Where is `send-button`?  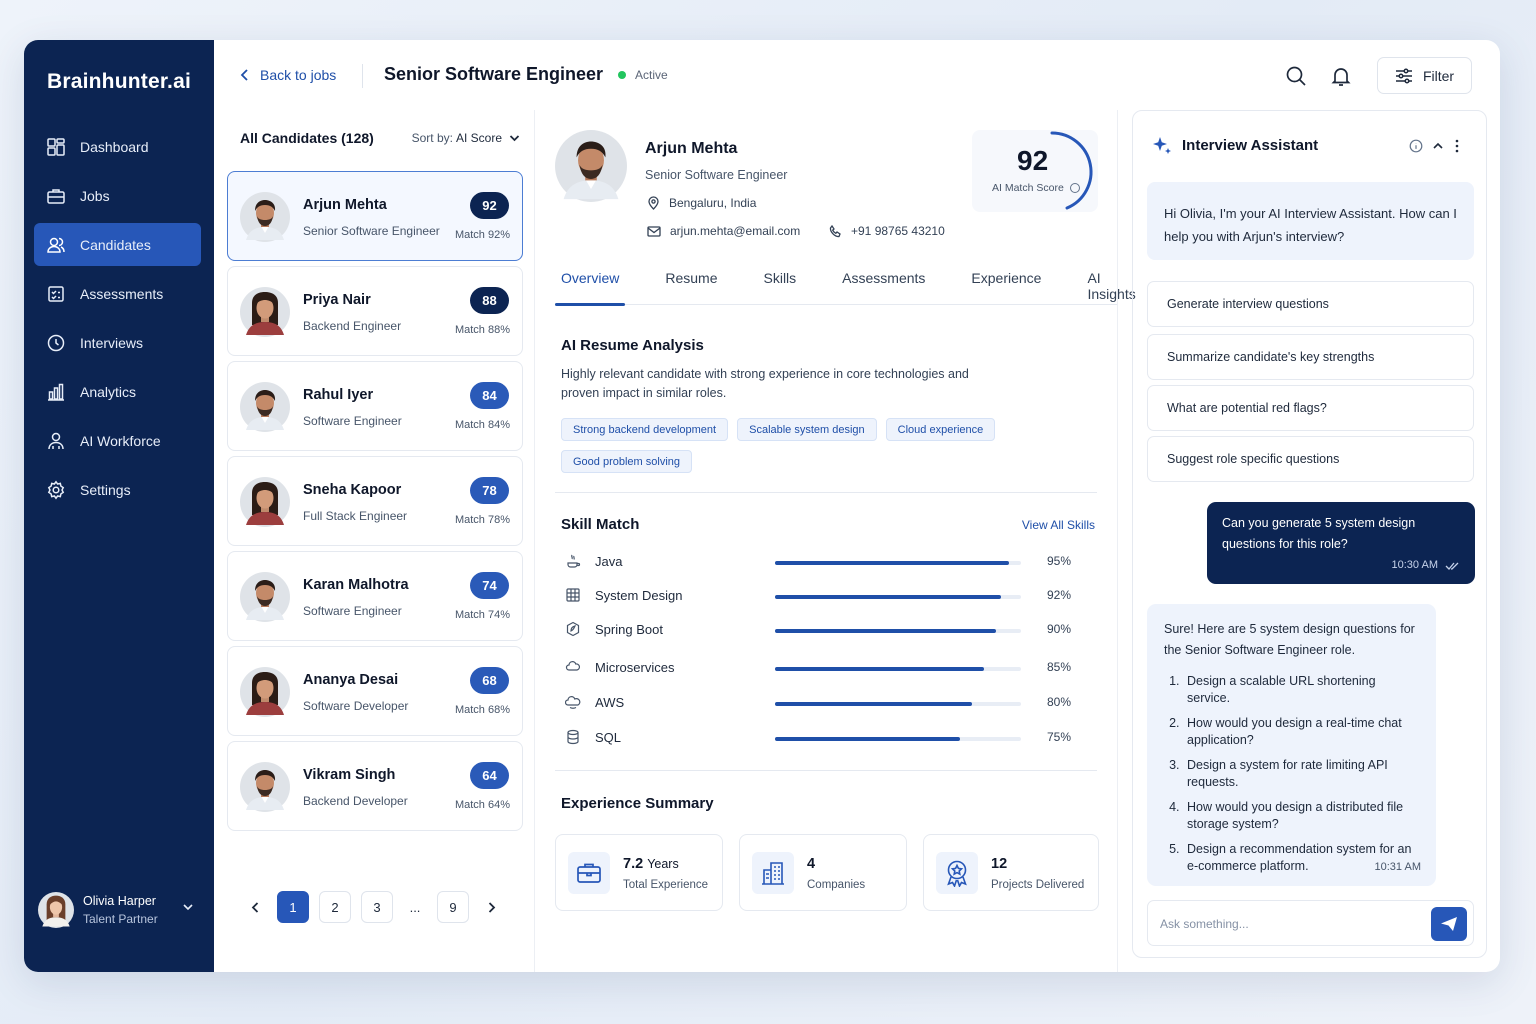 send-button is located at coordinates (1449, 924).